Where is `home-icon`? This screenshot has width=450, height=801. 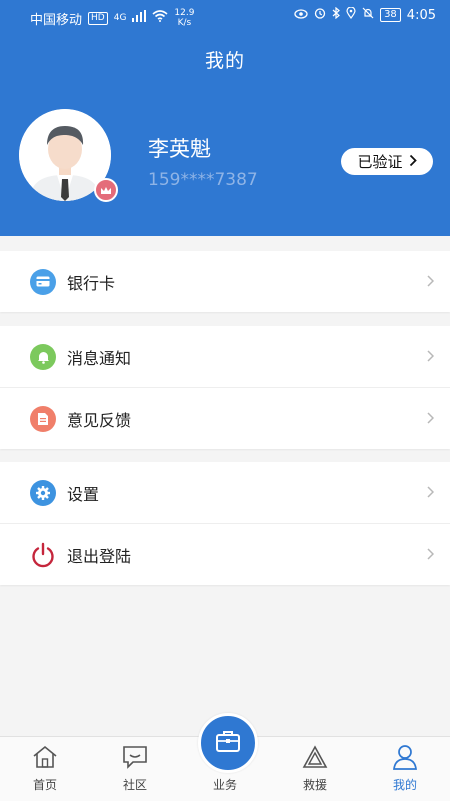
home-icon is located at coordinates (45, 757).